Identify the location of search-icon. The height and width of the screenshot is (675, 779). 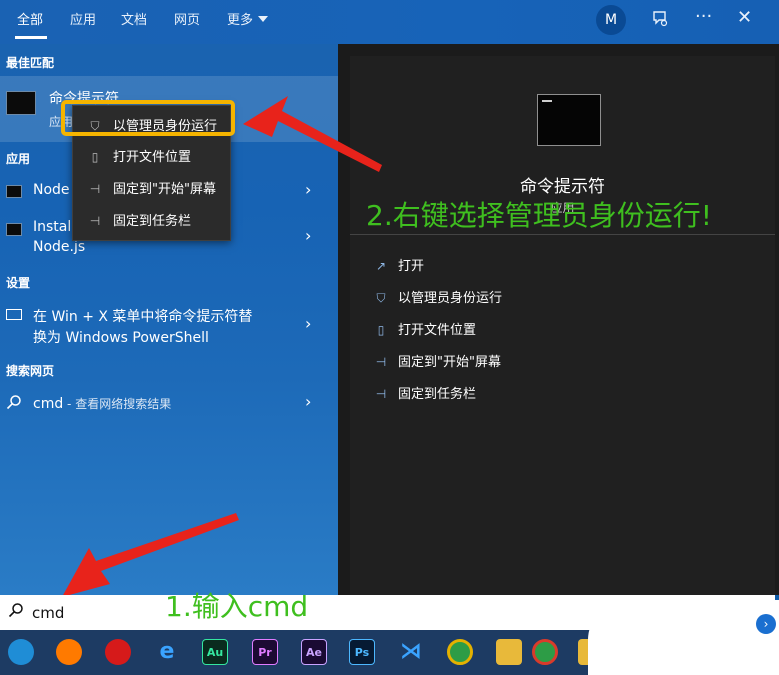
(16, 612).